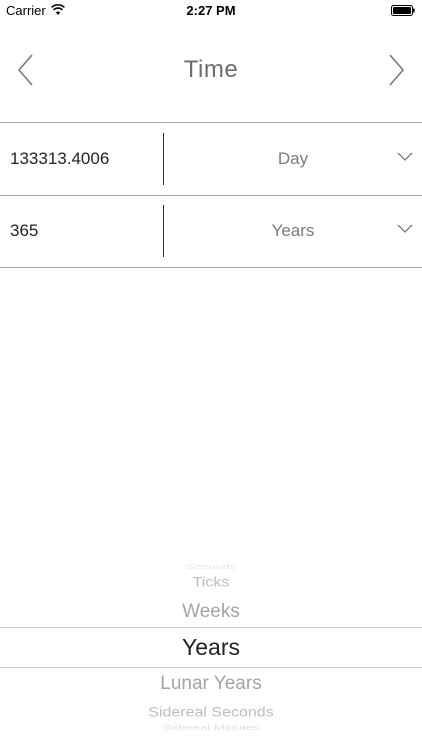  I want to click on from-unit-label: Day, so click(293, 158).